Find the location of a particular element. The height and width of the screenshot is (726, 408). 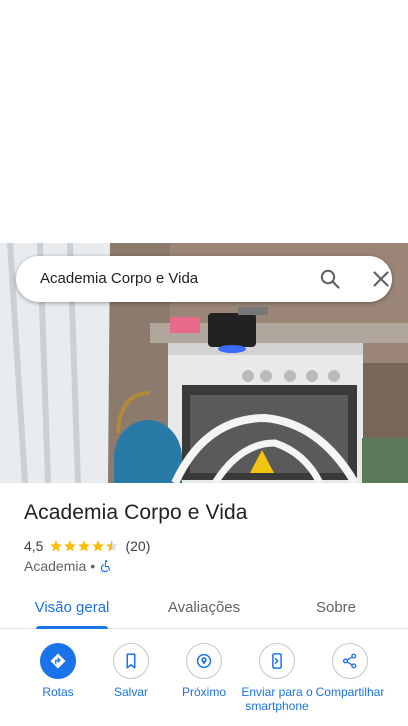

nearby-icon is located at coordinates (204, 661).